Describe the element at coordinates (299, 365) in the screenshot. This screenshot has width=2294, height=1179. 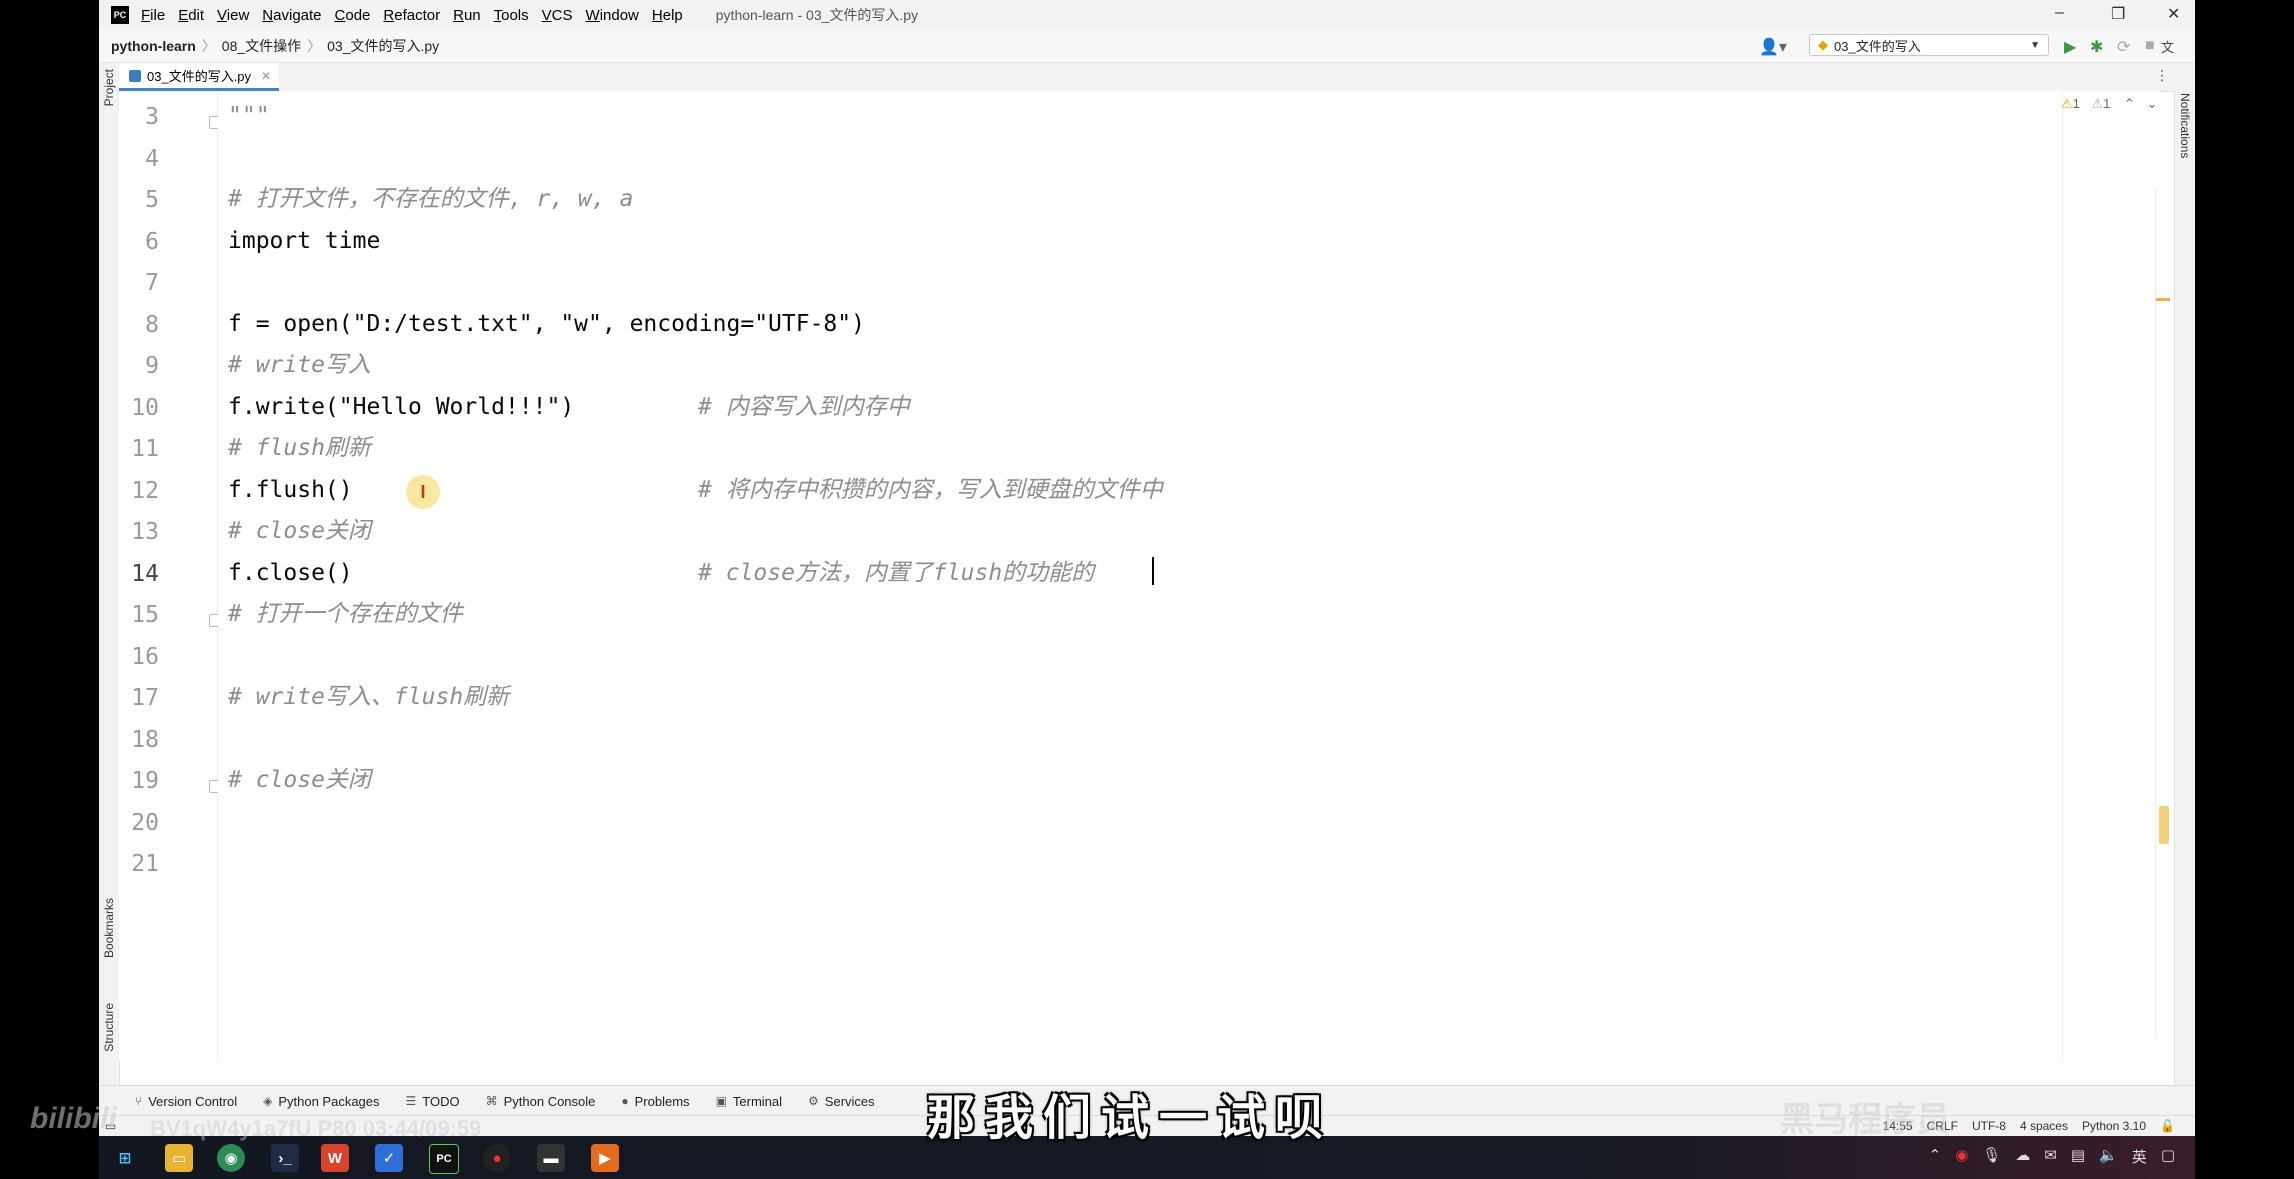
I see `code-text: # write写入` at that location.